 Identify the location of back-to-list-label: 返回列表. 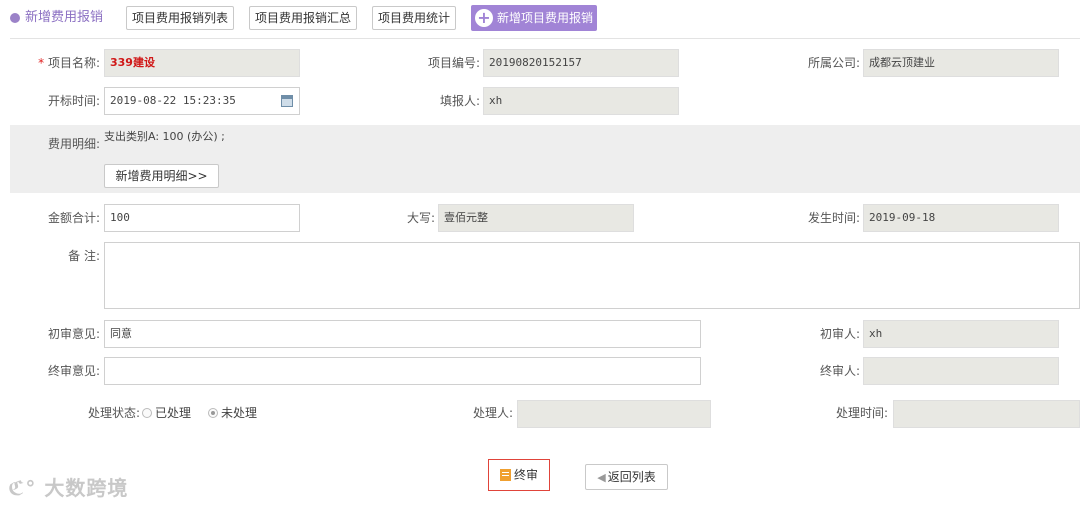
(631, 477).